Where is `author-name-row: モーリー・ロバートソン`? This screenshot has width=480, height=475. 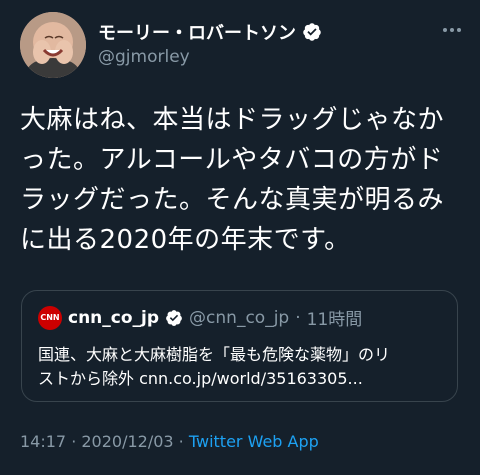
author-name-row: モーリー・ロバートソン is located at coordinates (210, 32).